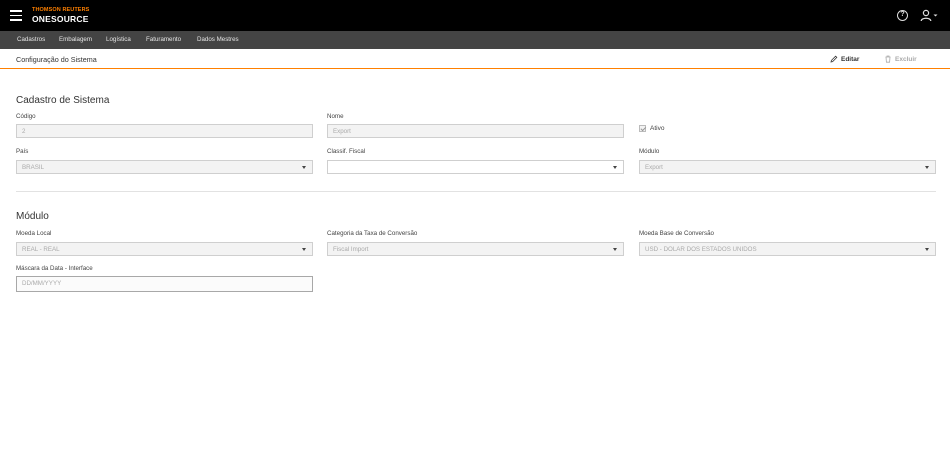 Image resolution: width=950 pixels, height=463 pixels. Describe the element at coordinates (34, 233) in the screenshot. I see `moeda-local-label: Moeda Local` at that location.